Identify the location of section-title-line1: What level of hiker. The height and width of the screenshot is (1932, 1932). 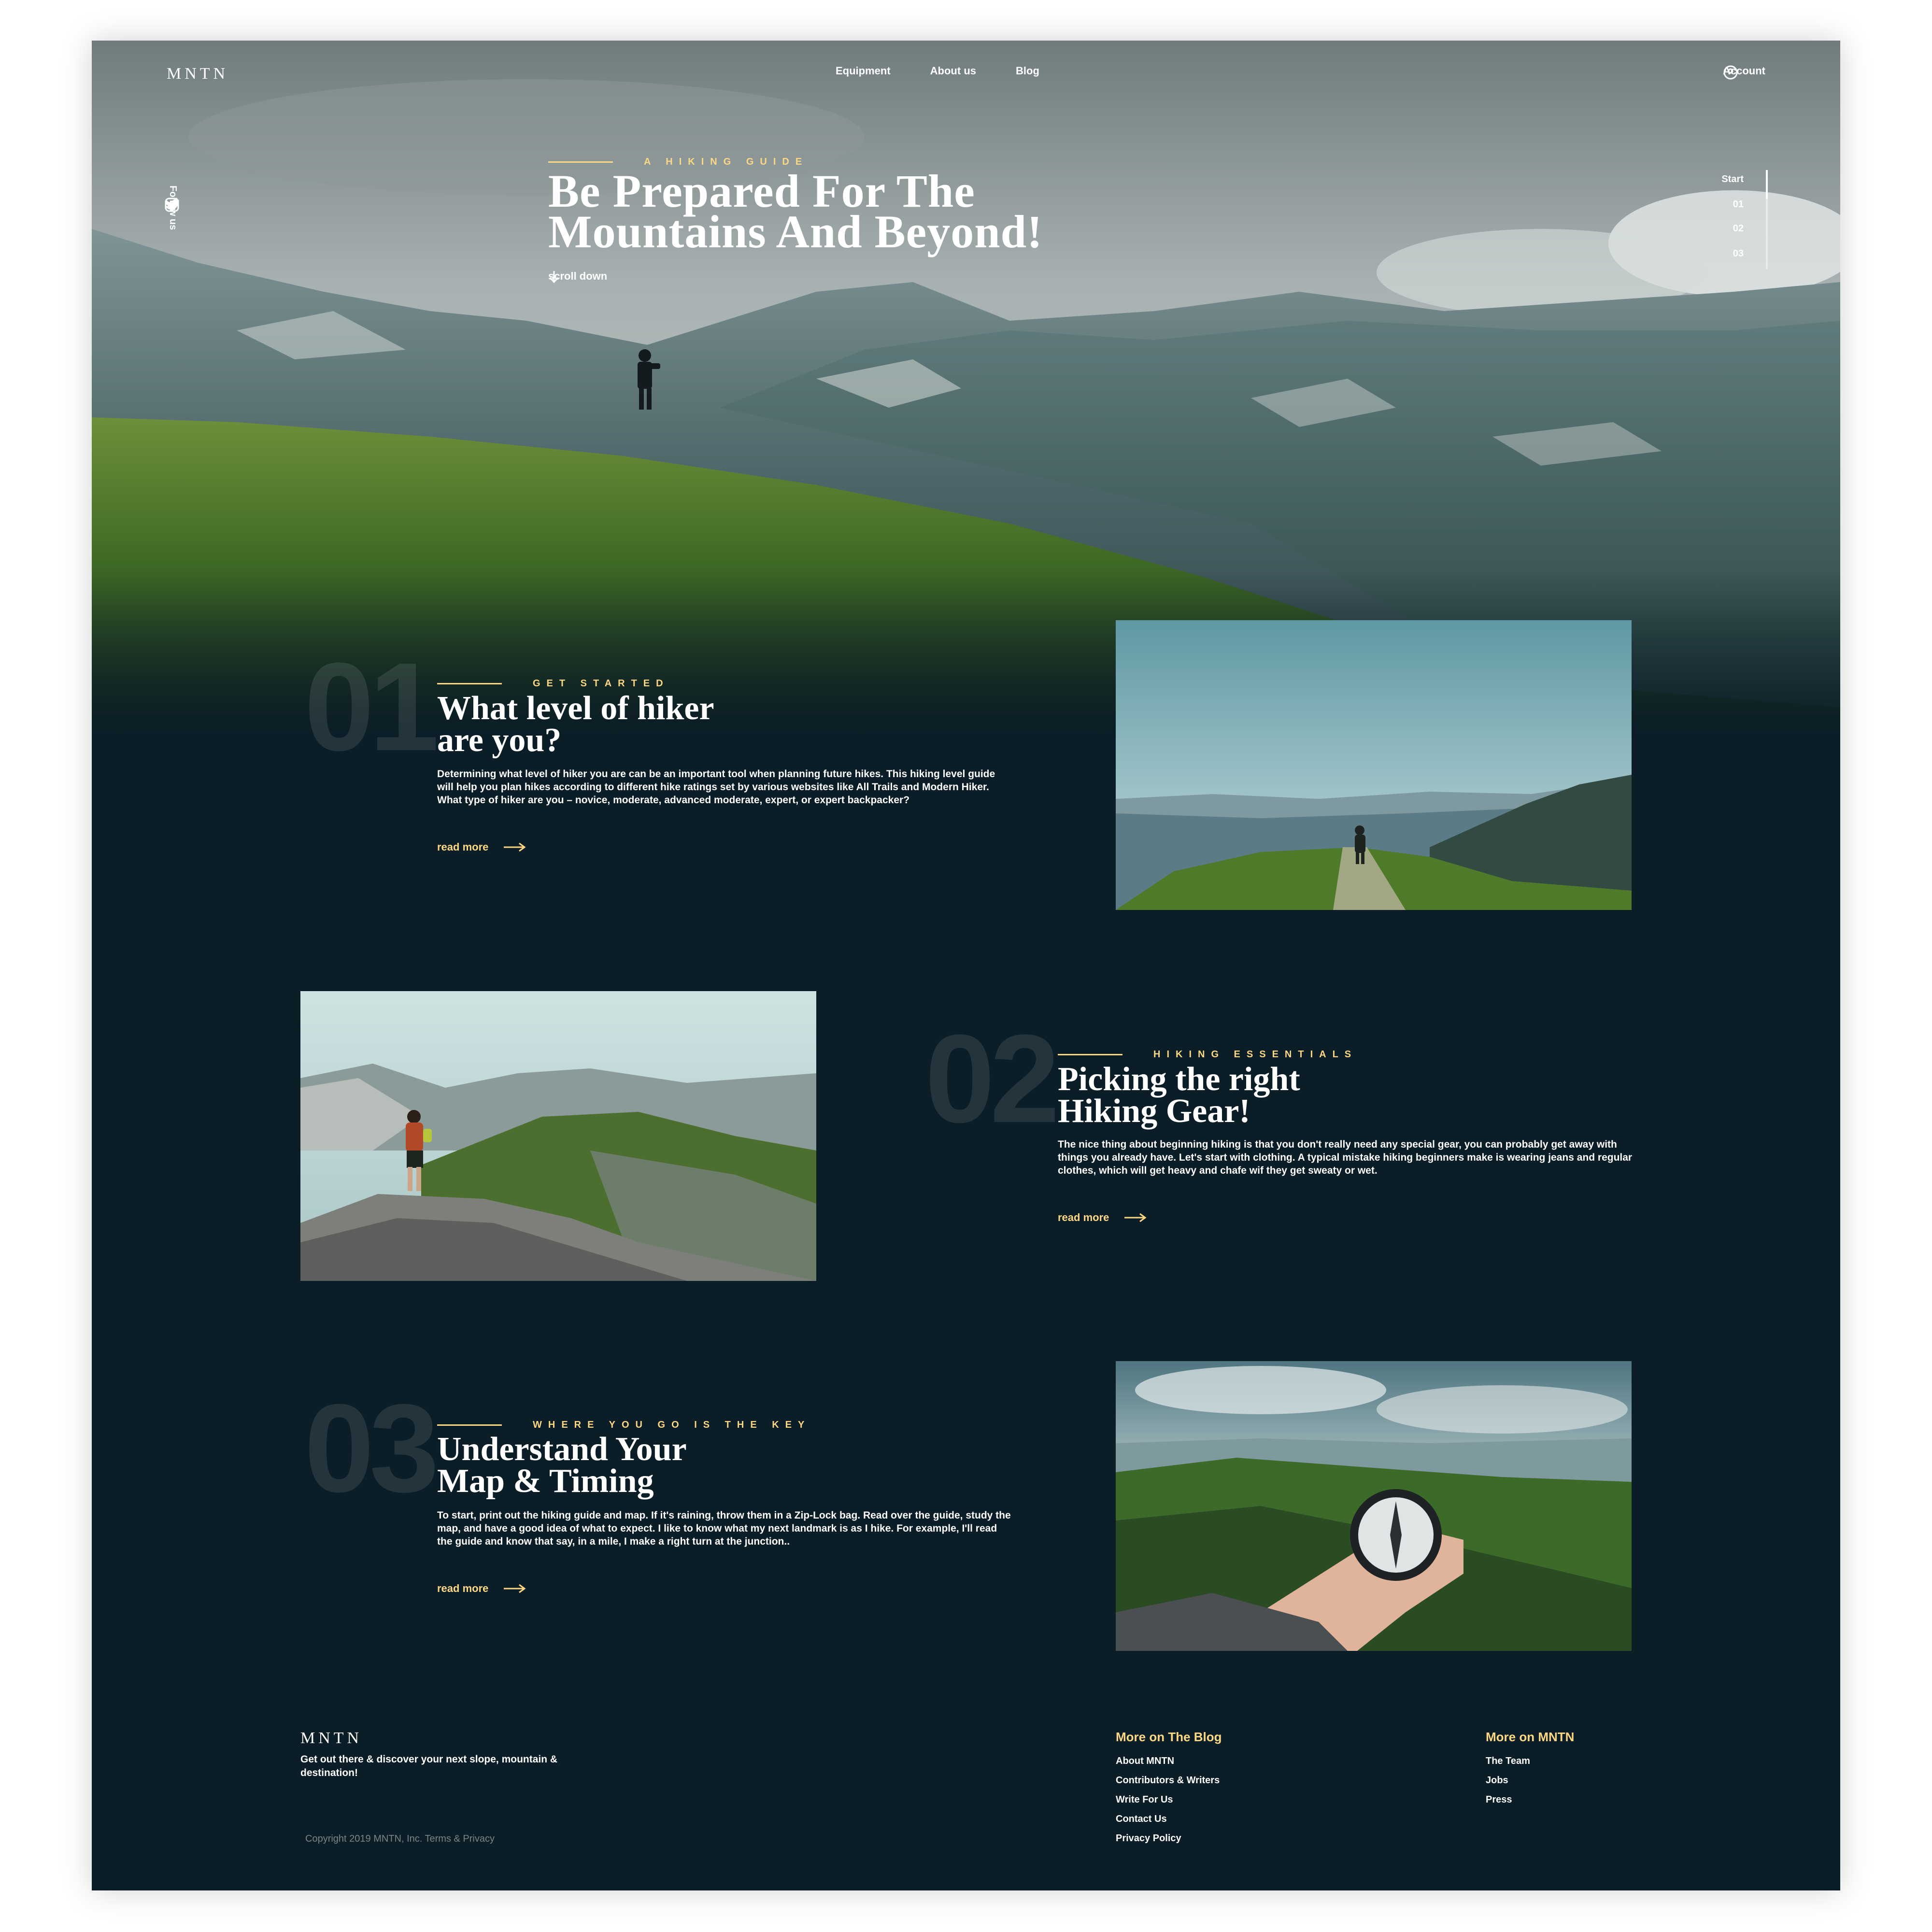
(575, 708).